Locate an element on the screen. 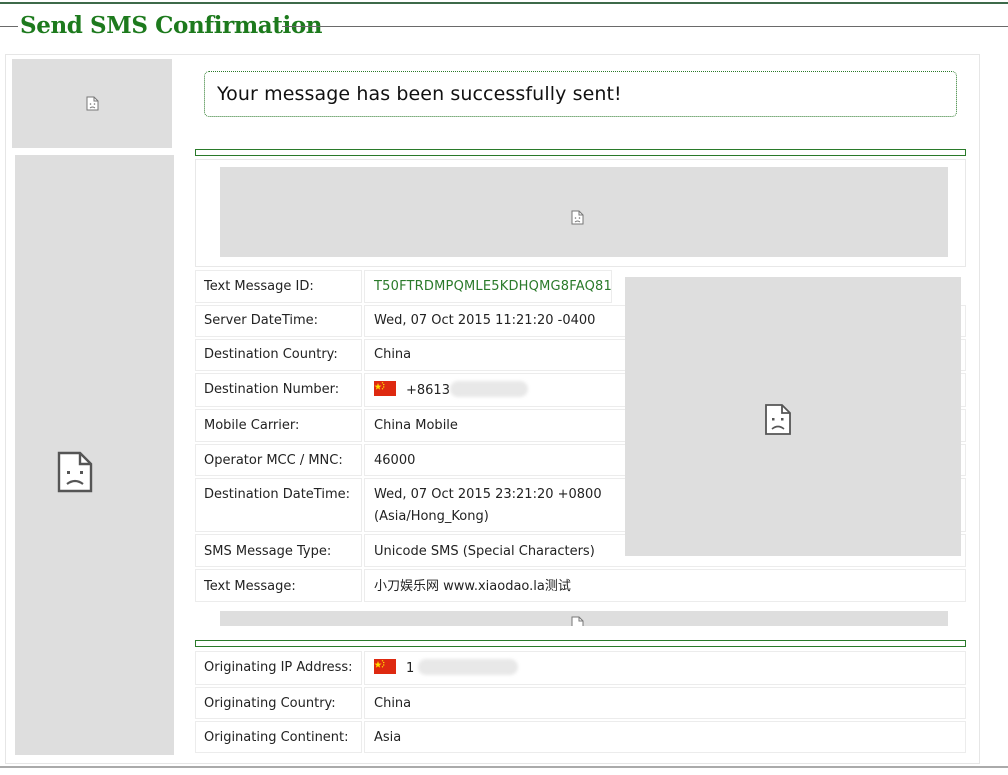  originating-continent-value: Asia is located at coordinates (388, 737).